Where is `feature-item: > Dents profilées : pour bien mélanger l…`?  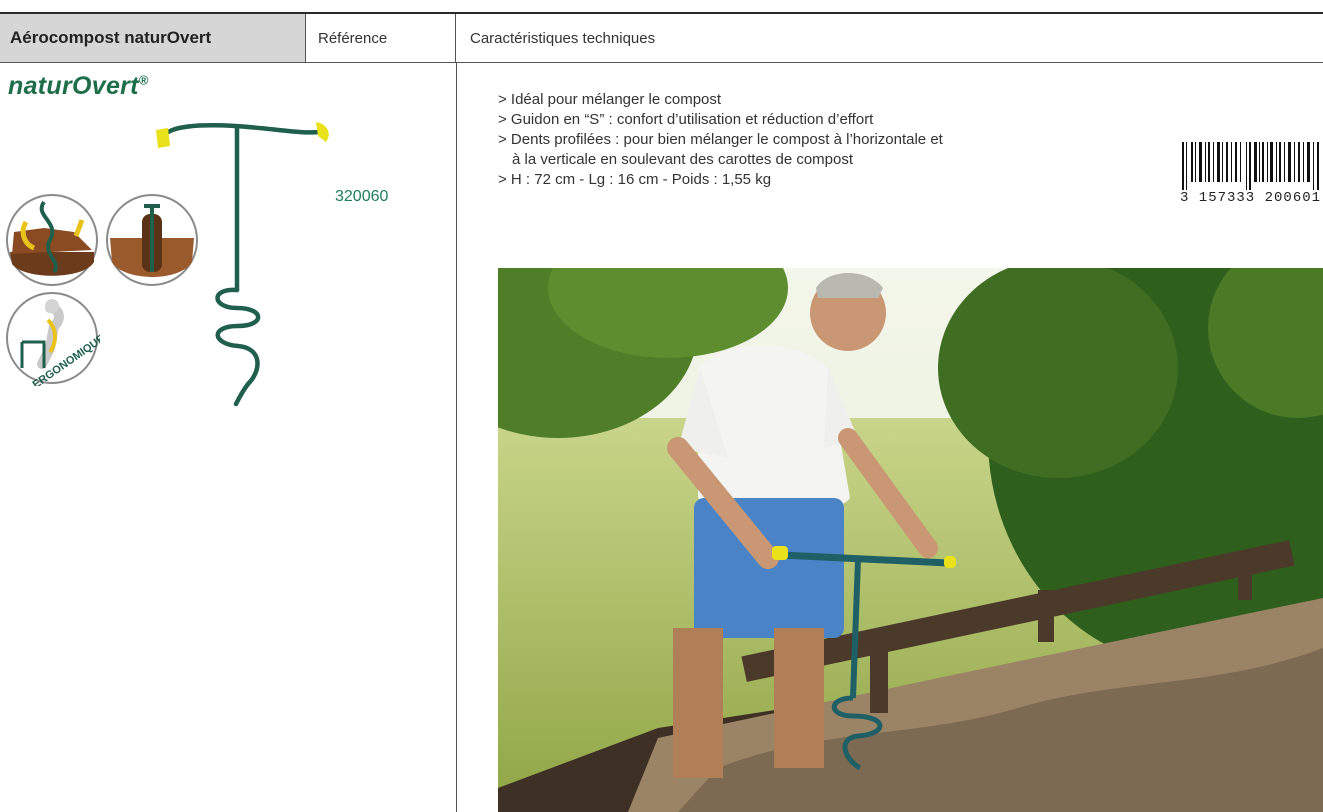 feature-item: > Dents profilées : pour bien mélanger l… is located at coordinates (720, 139).